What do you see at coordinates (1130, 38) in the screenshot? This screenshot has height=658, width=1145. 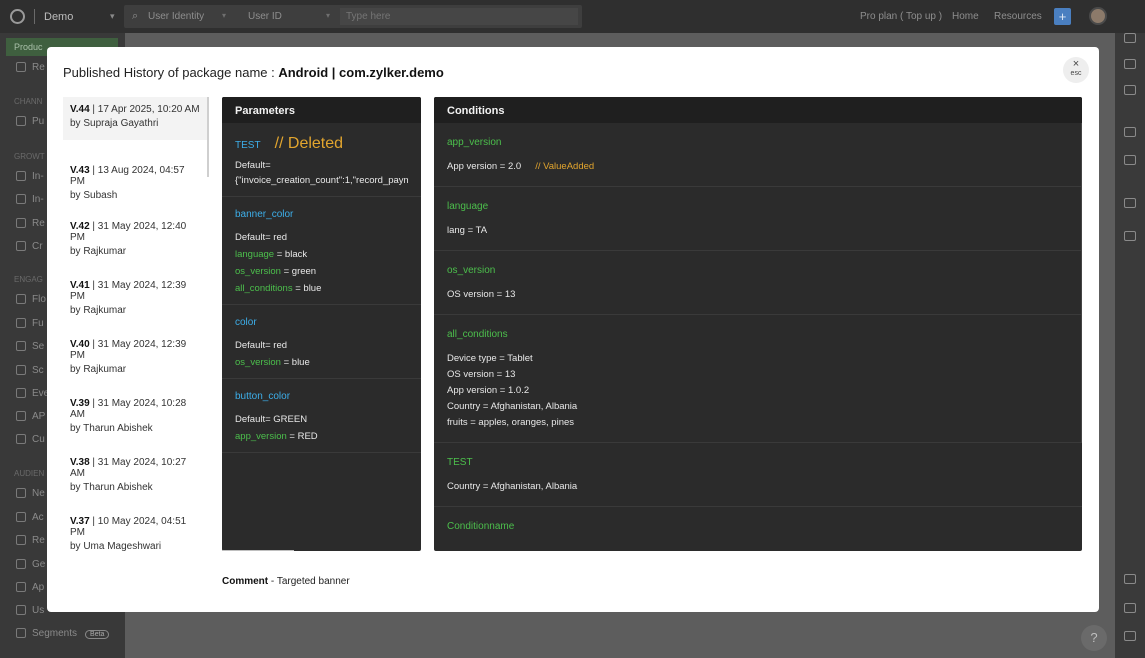 I see `users-icon` at bounding box center [1130, 38].